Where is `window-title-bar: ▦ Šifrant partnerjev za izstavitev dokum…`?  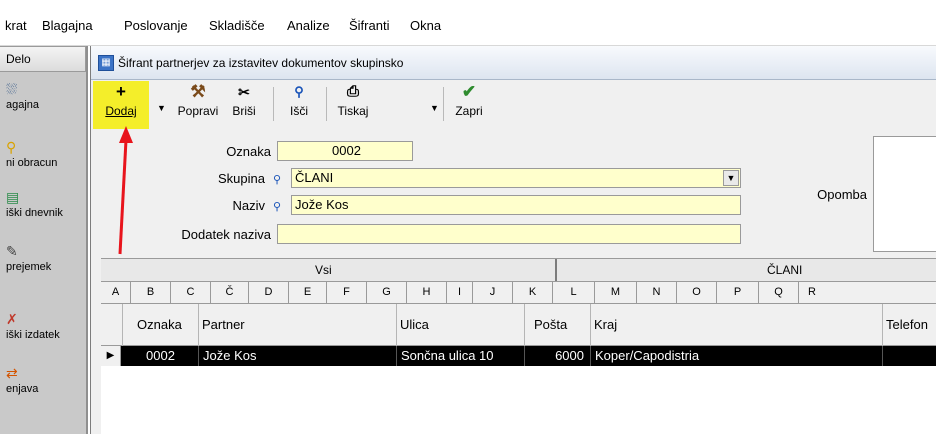 window-title-bar: ▦ Šifrant partnerjev za izstavitev dokum… is located at coordinates (513, 63).